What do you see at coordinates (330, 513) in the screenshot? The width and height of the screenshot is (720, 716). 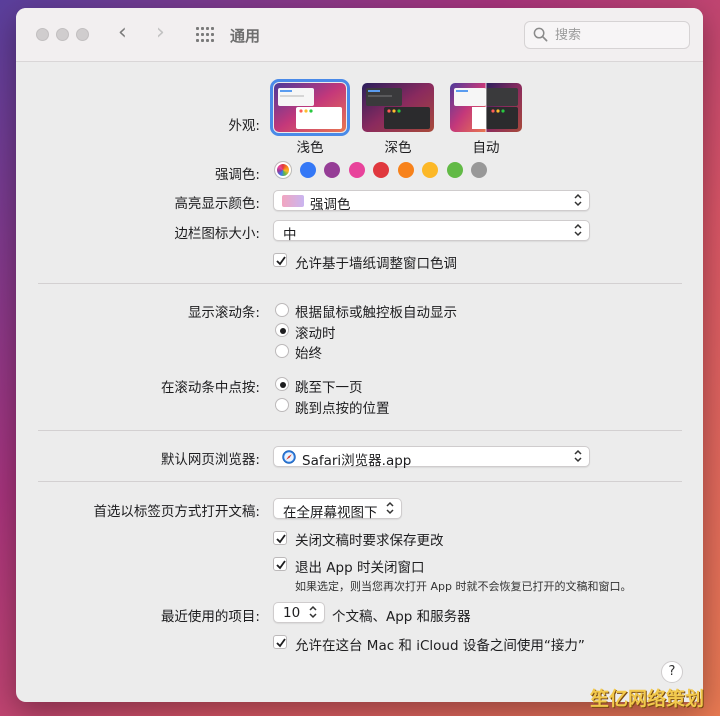 I see `prefer-tabs-value: 在全屏幕视图下` at bounding box center [330, 513].